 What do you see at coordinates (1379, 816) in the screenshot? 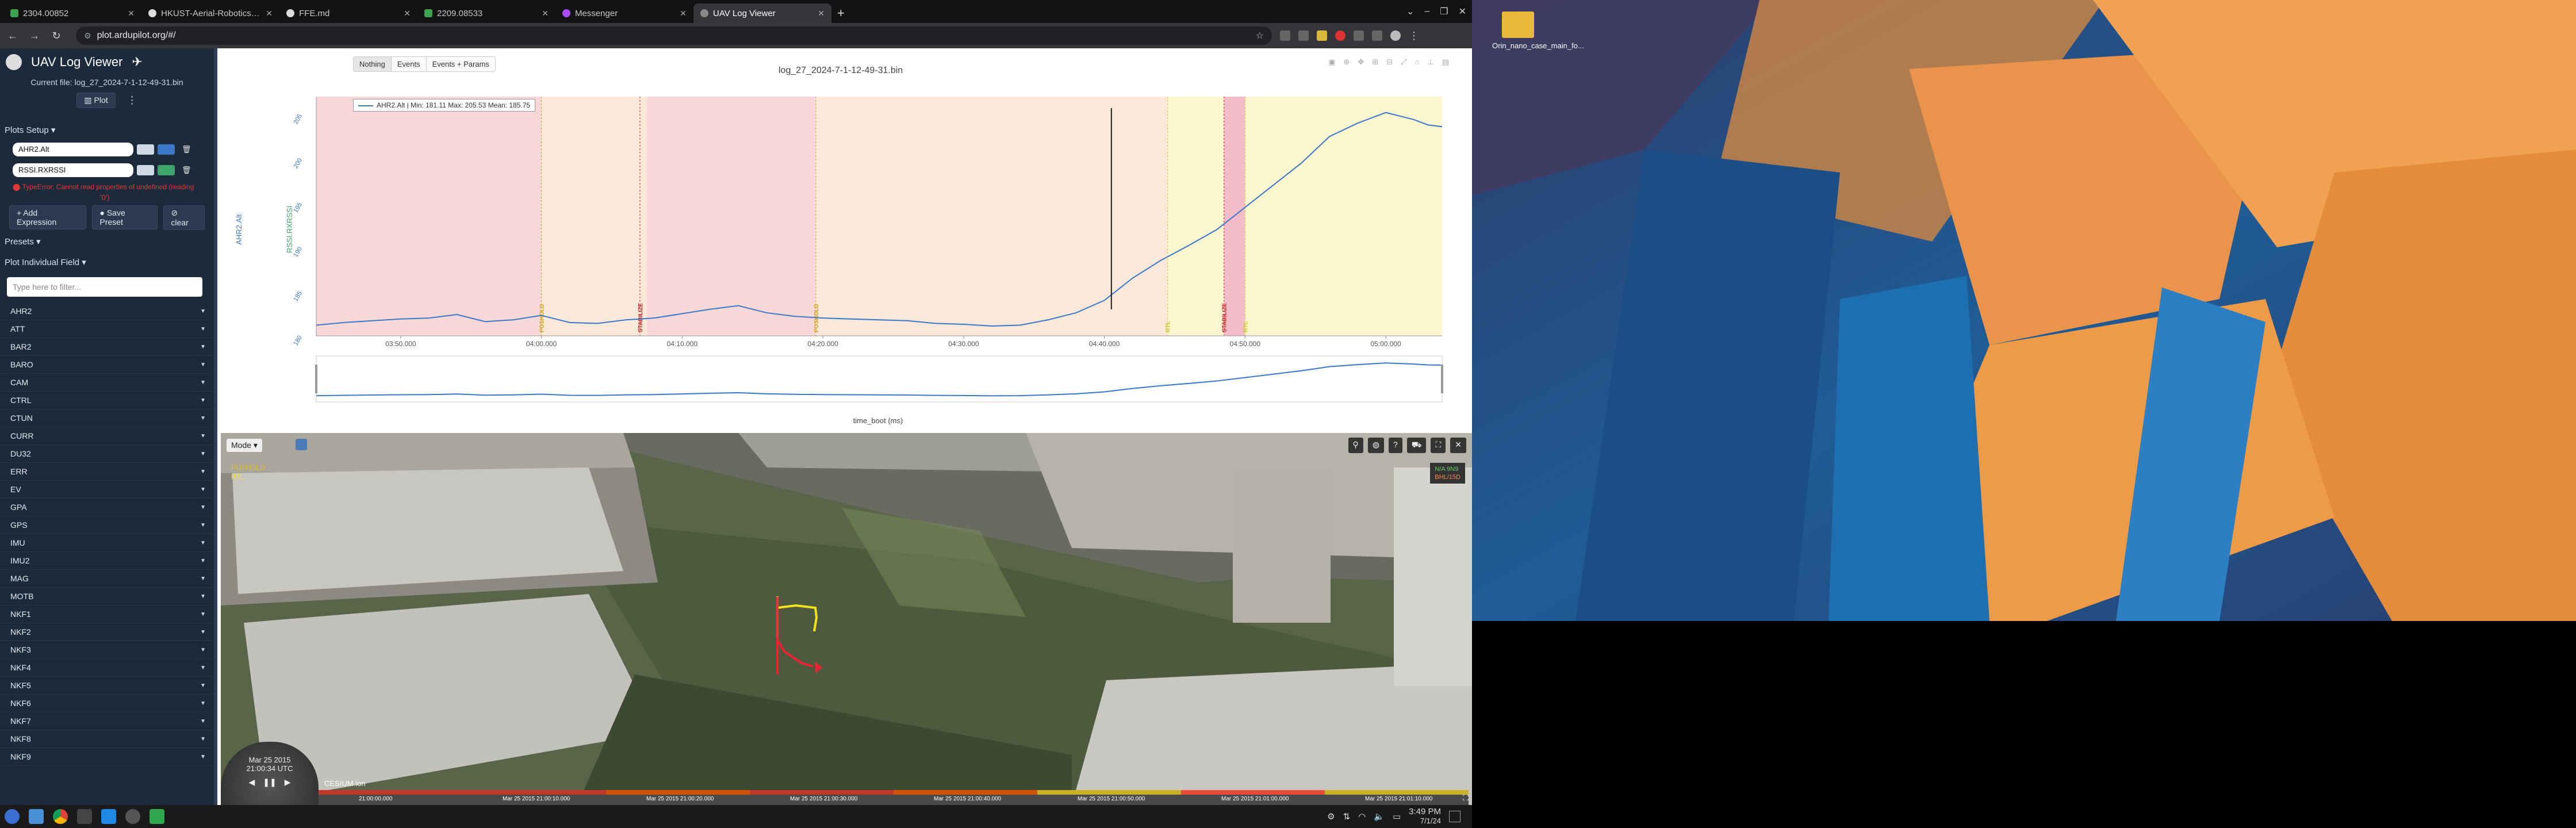
I see `volume-icon: 🔈` at bounding box center [1379, 816].